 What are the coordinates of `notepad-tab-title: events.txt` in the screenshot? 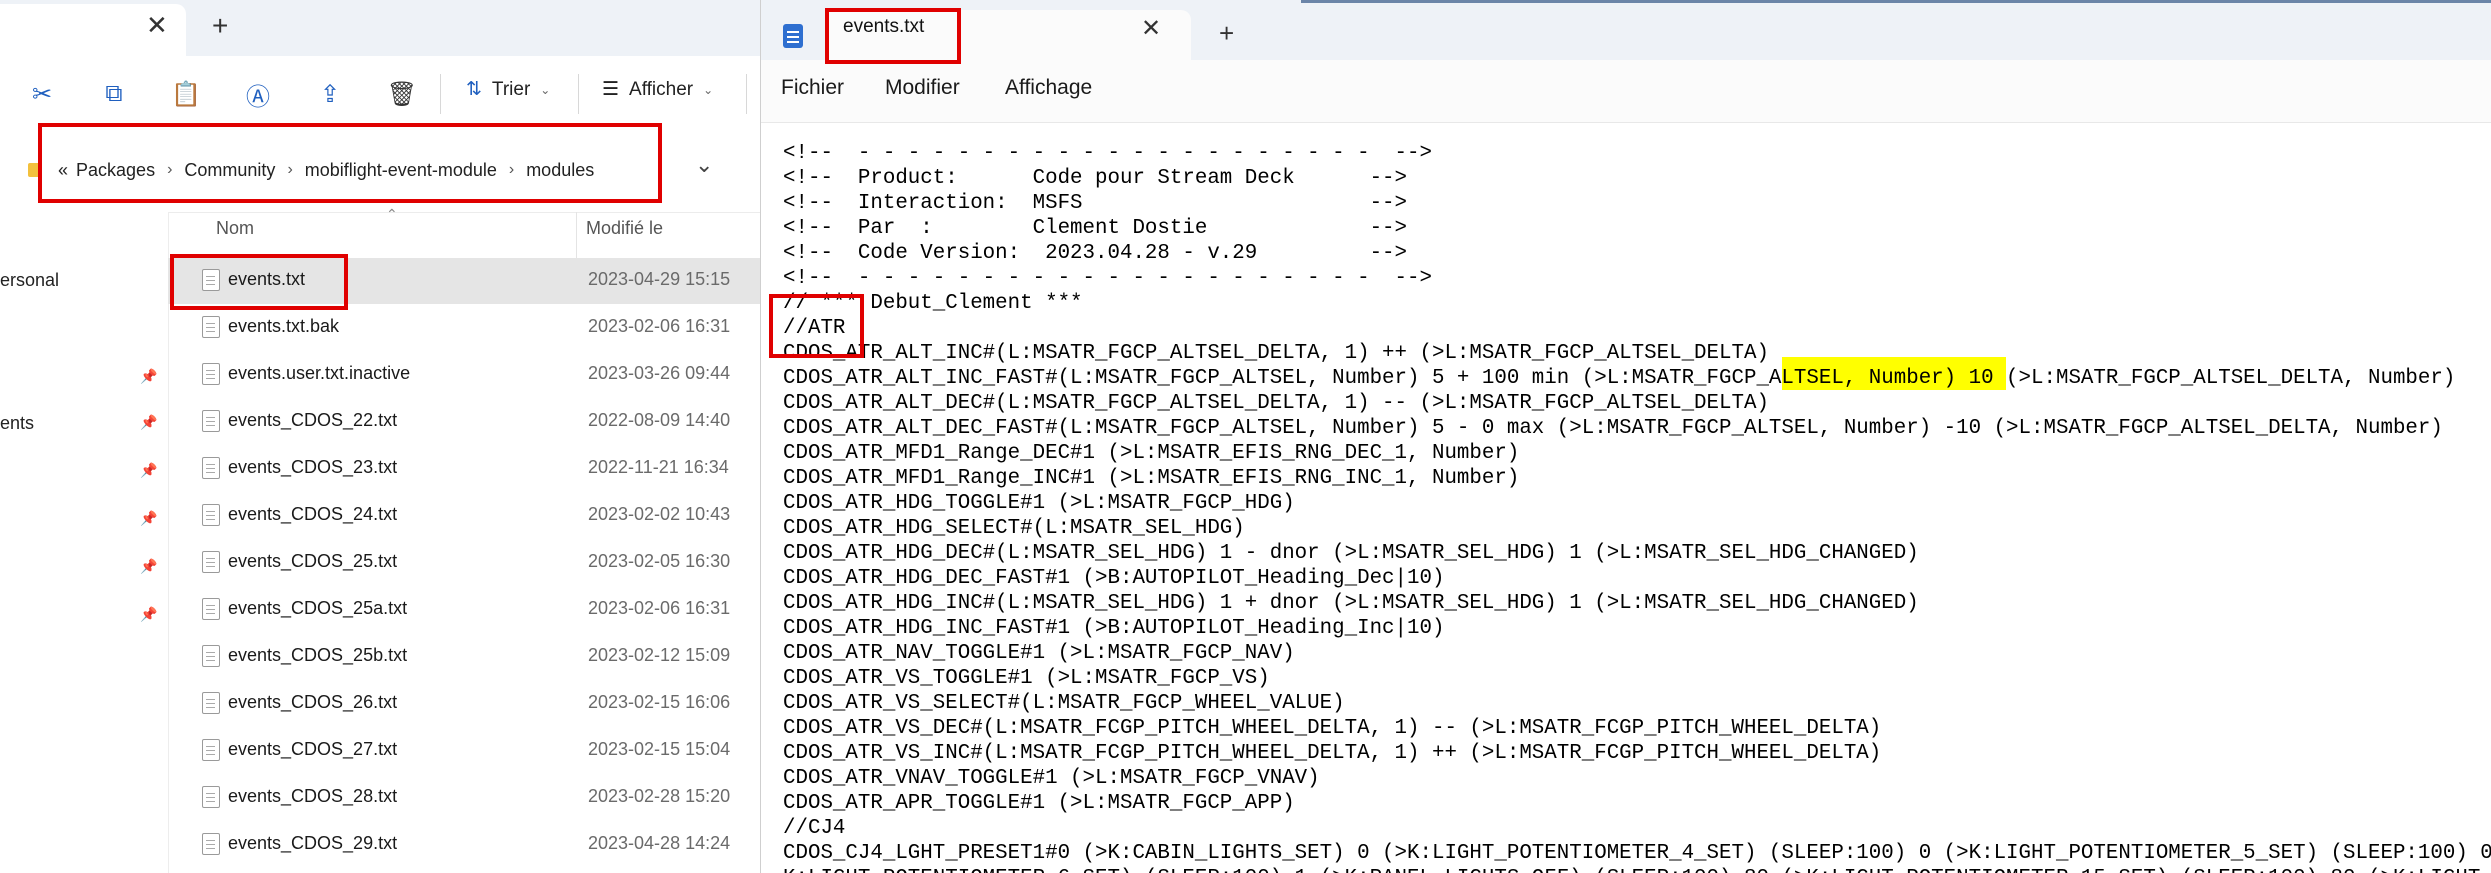 It's located at (883, 27).